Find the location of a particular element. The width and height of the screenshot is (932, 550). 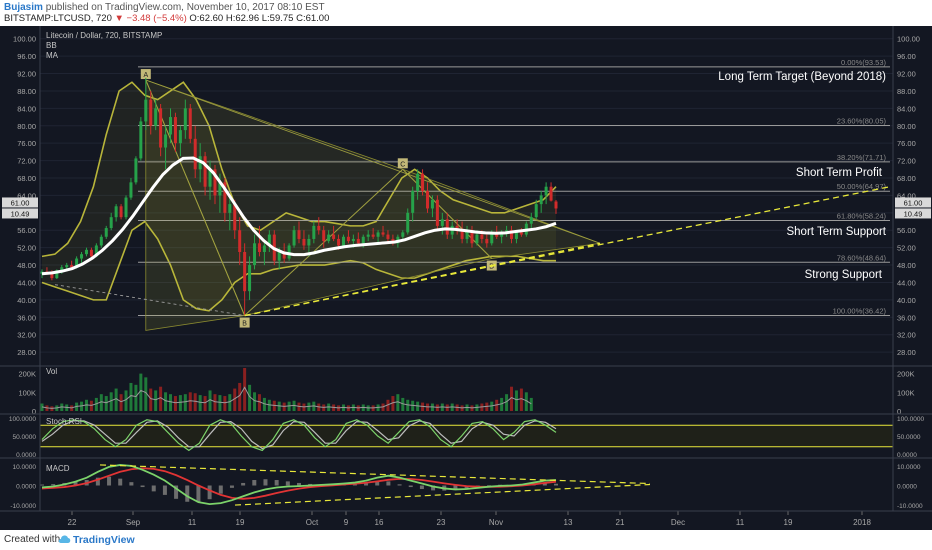

price-tick-right: 28.00 is located at coordinates (906, 352).